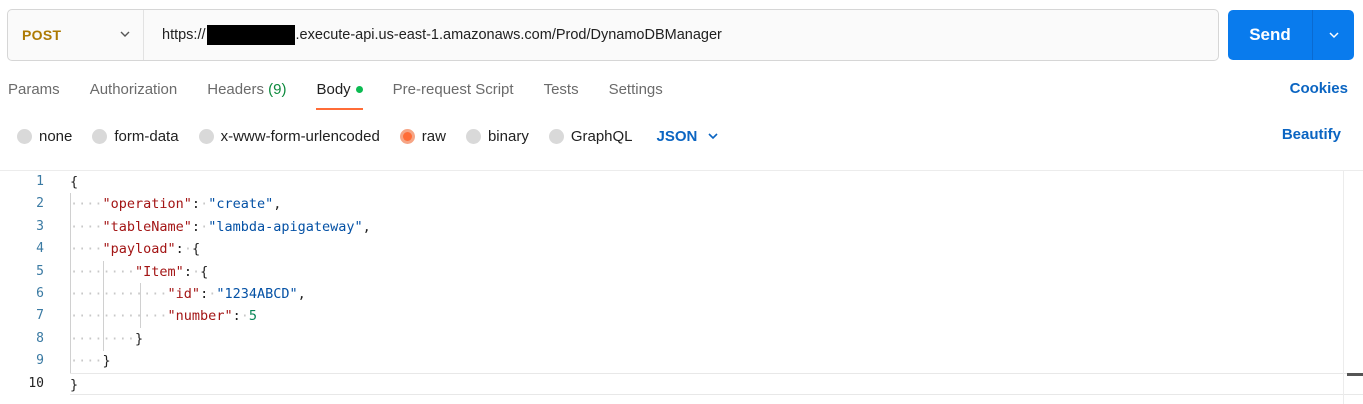  Describe the element at coordinates (163, 316) in the screenshot. I see `code-line: ············"number":·5` at that location.